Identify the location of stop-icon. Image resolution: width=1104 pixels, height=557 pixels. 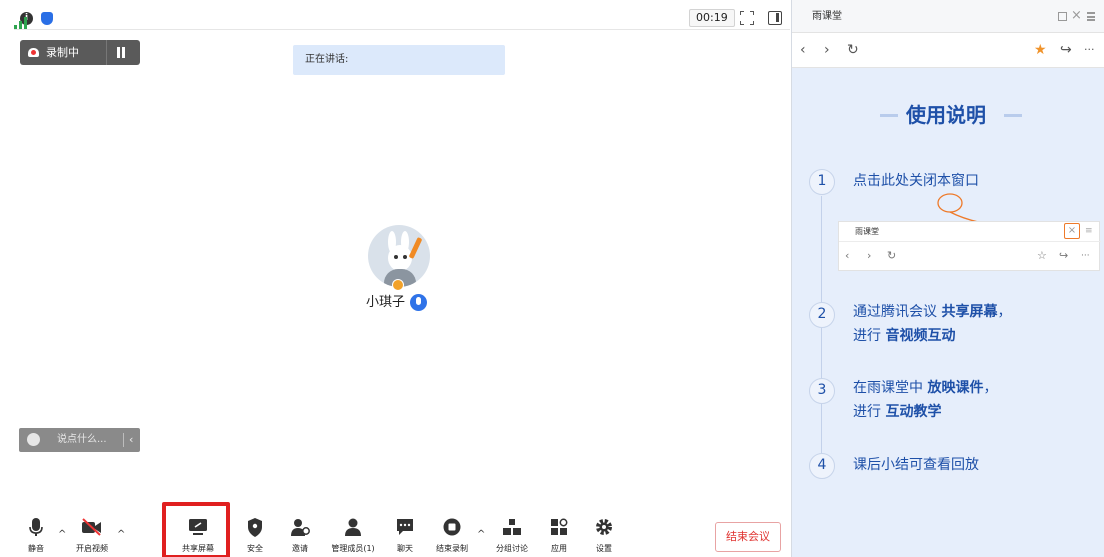
(146, 52).